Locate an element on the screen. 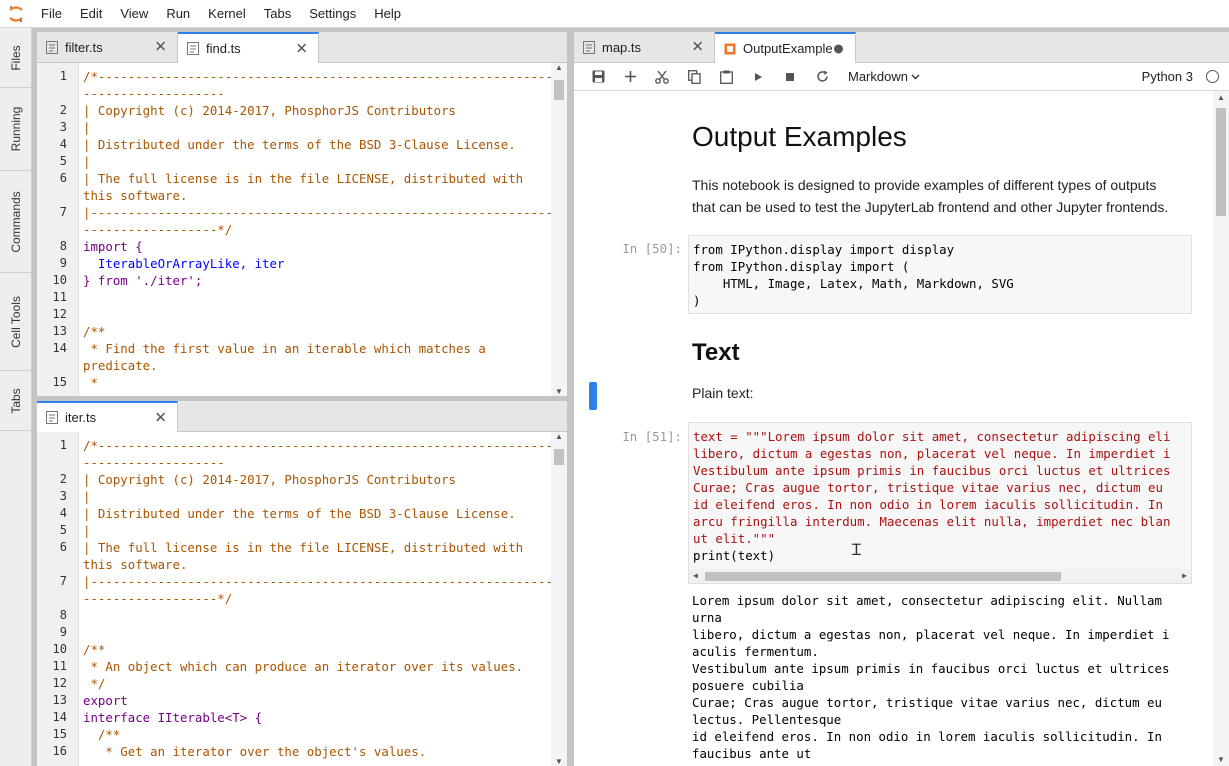  run-button is located at coordinates (758, 77).